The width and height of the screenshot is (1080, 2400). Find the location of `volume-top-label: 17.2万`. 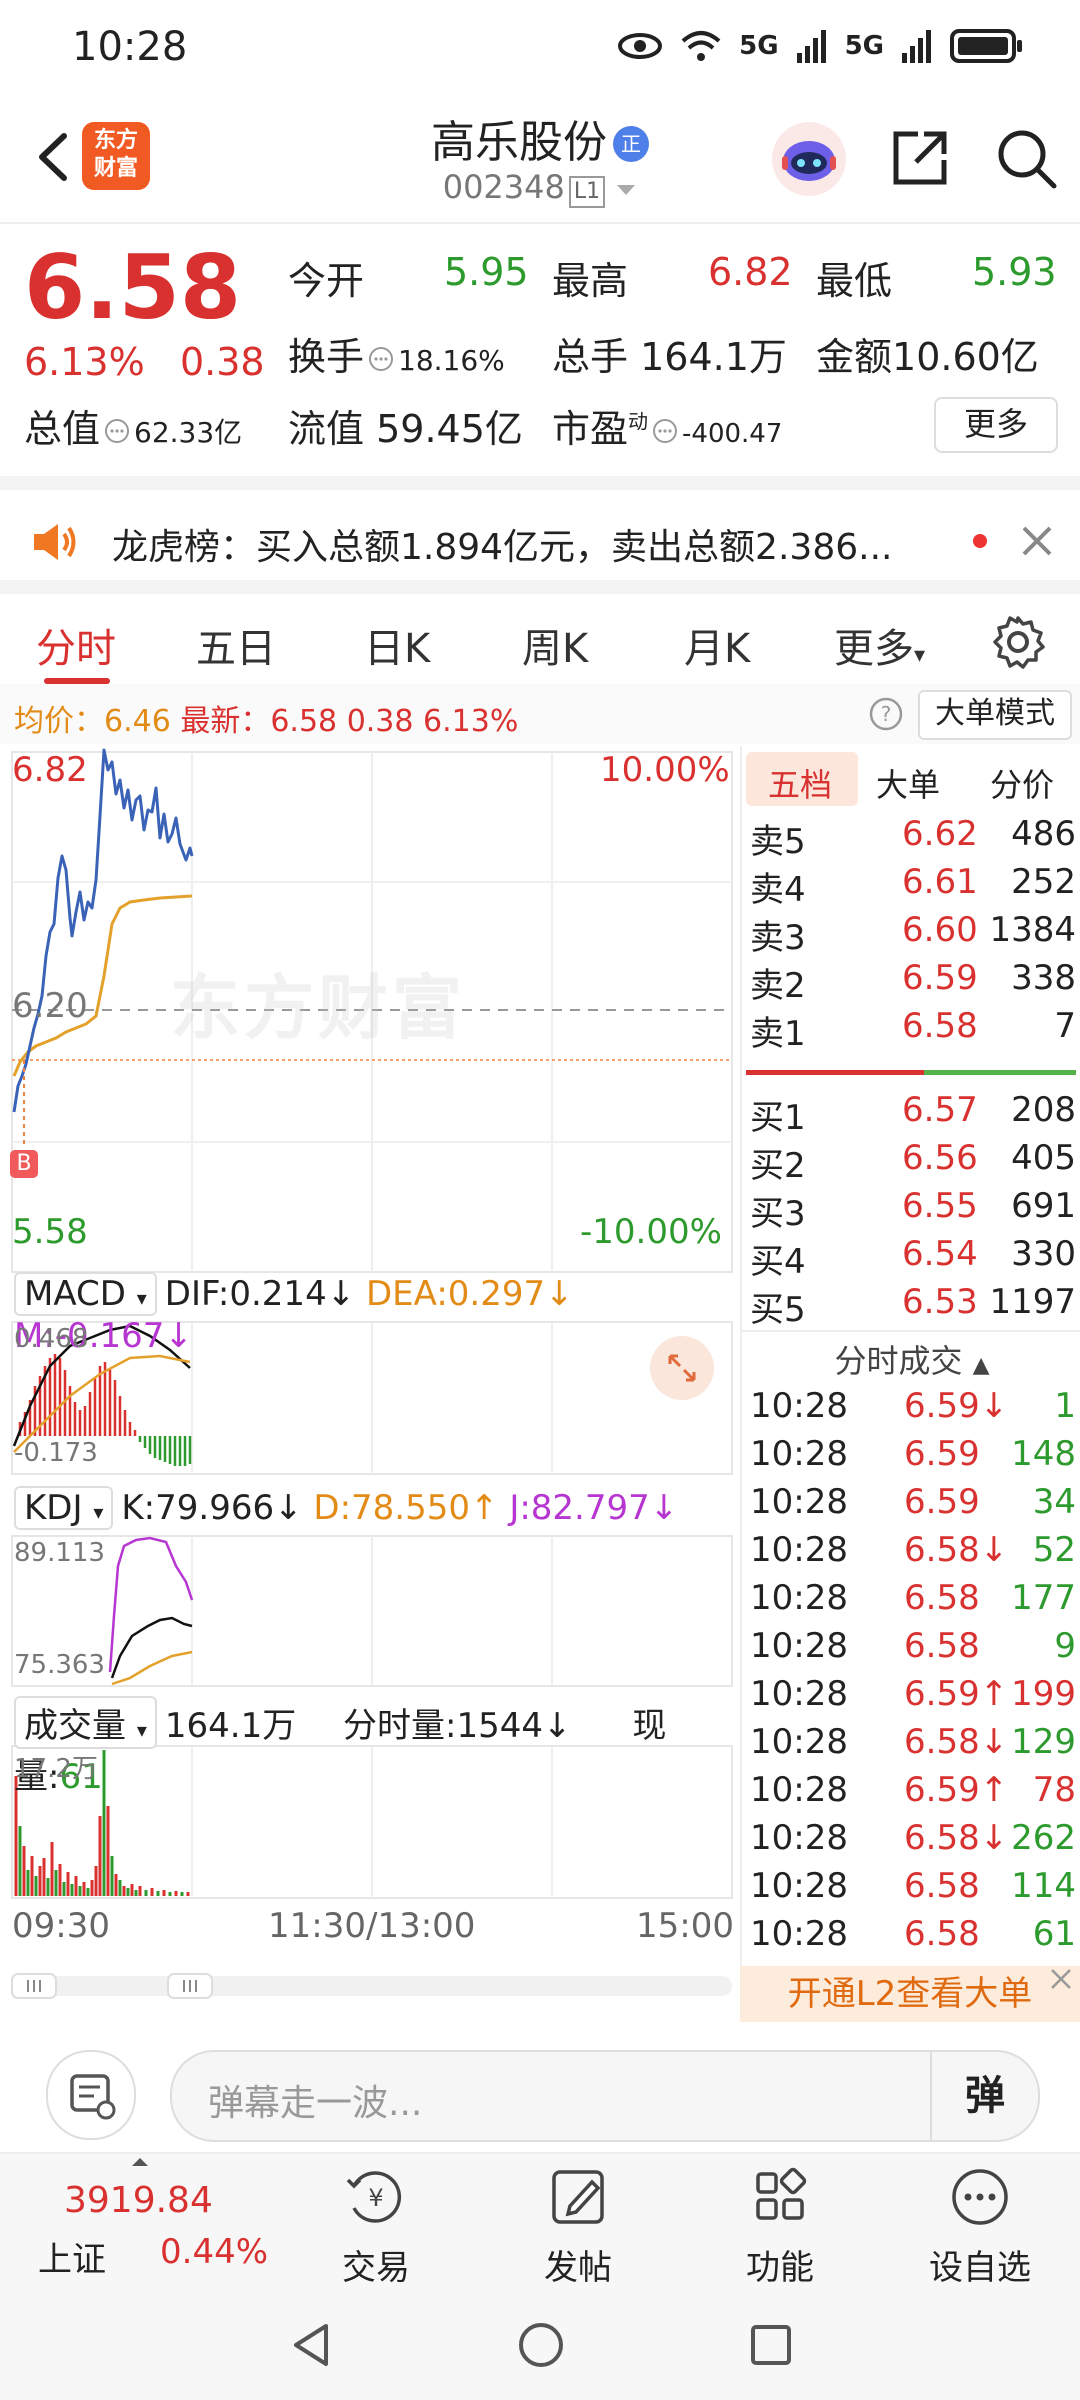

volume-top-label: 17.2万 is located at coordinates (56, 1769).